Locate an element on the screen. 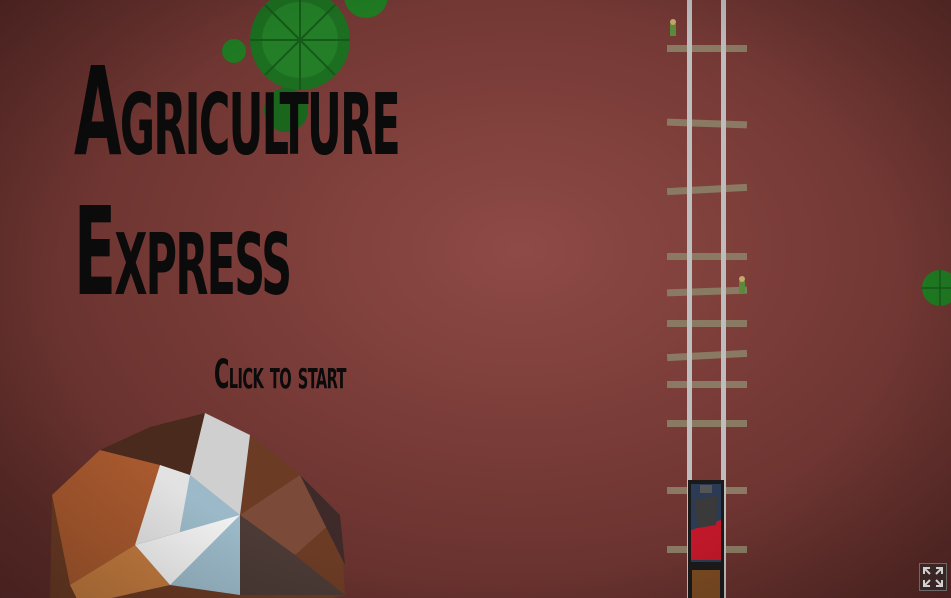  game-title-line-2: Express is located at coordinates (183, 252).